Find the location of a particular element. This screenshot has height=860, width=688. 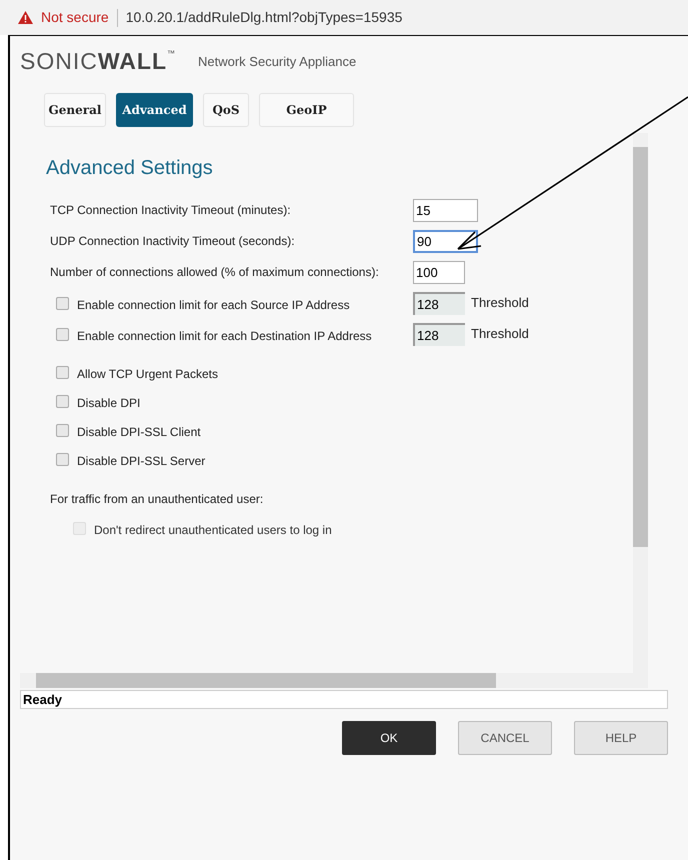

header-subtitle: Network Security Appliance is located at coordinates (277, 61).